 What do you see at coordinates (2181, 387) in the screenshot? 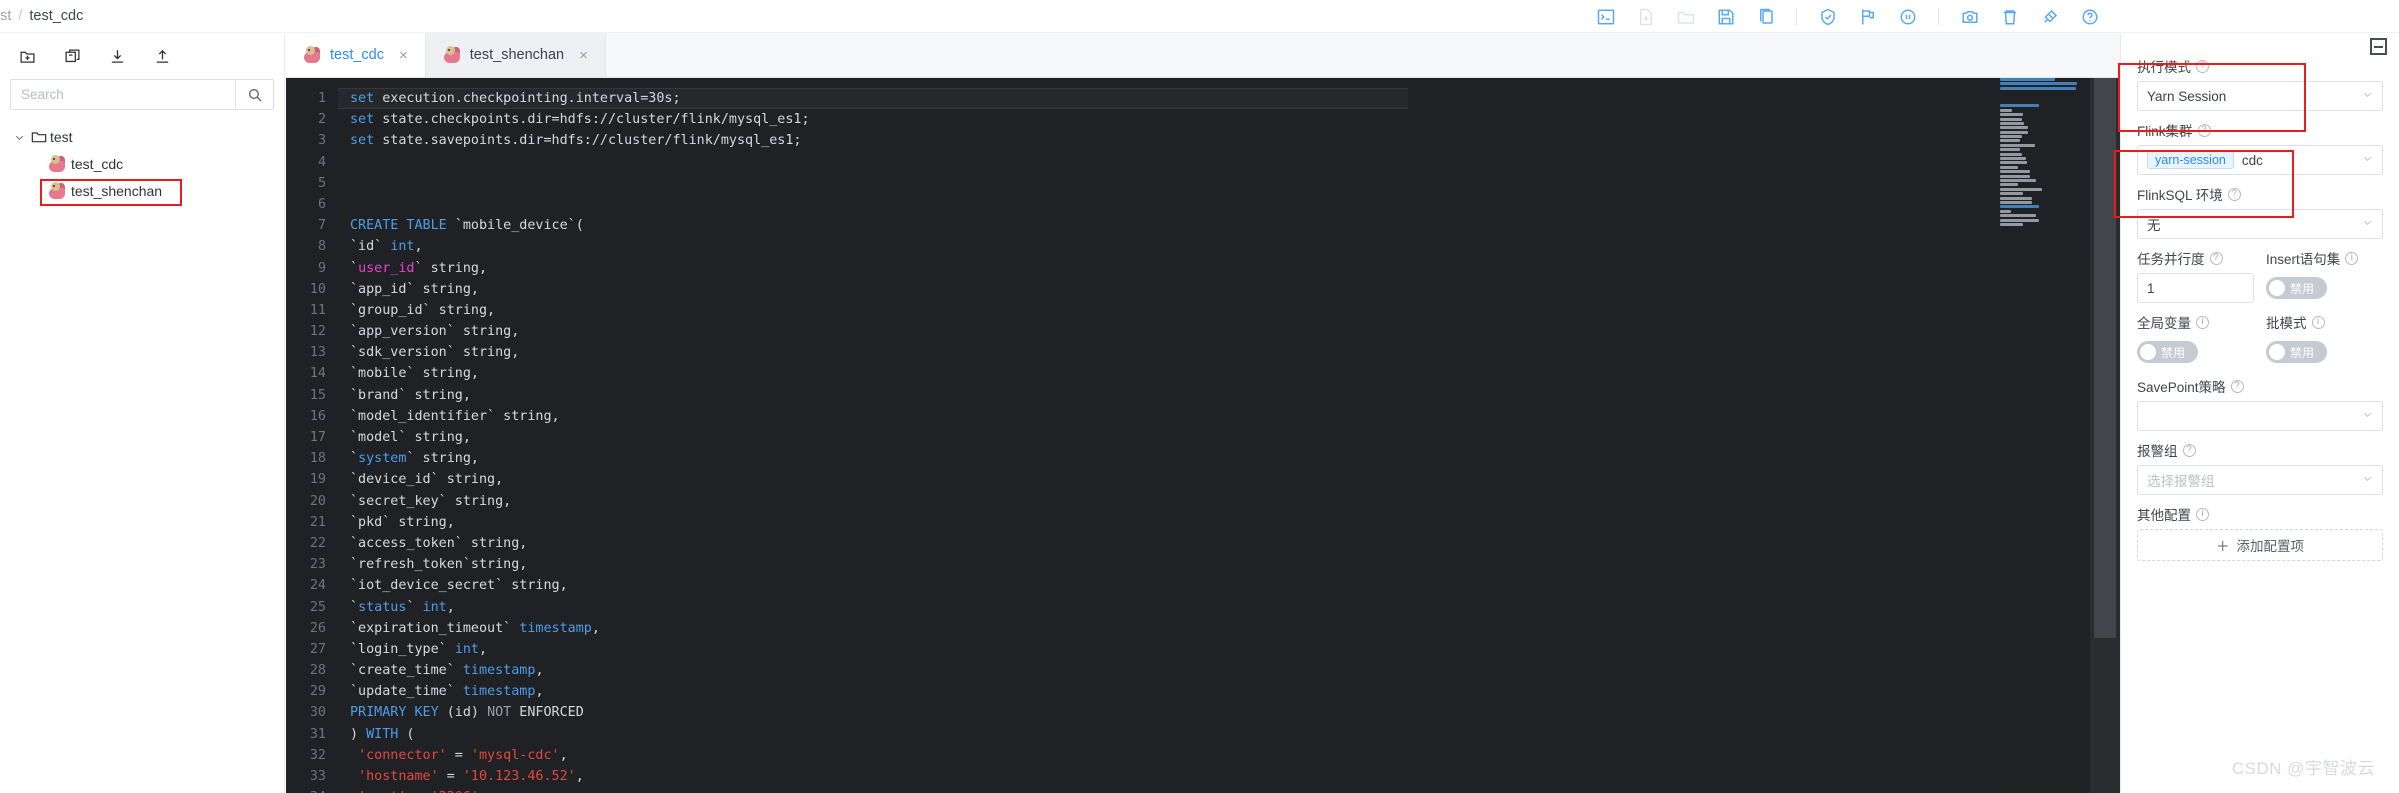
I see `savepoint-policy-label: SavePoint策略` at bounding box center [2181, 387].